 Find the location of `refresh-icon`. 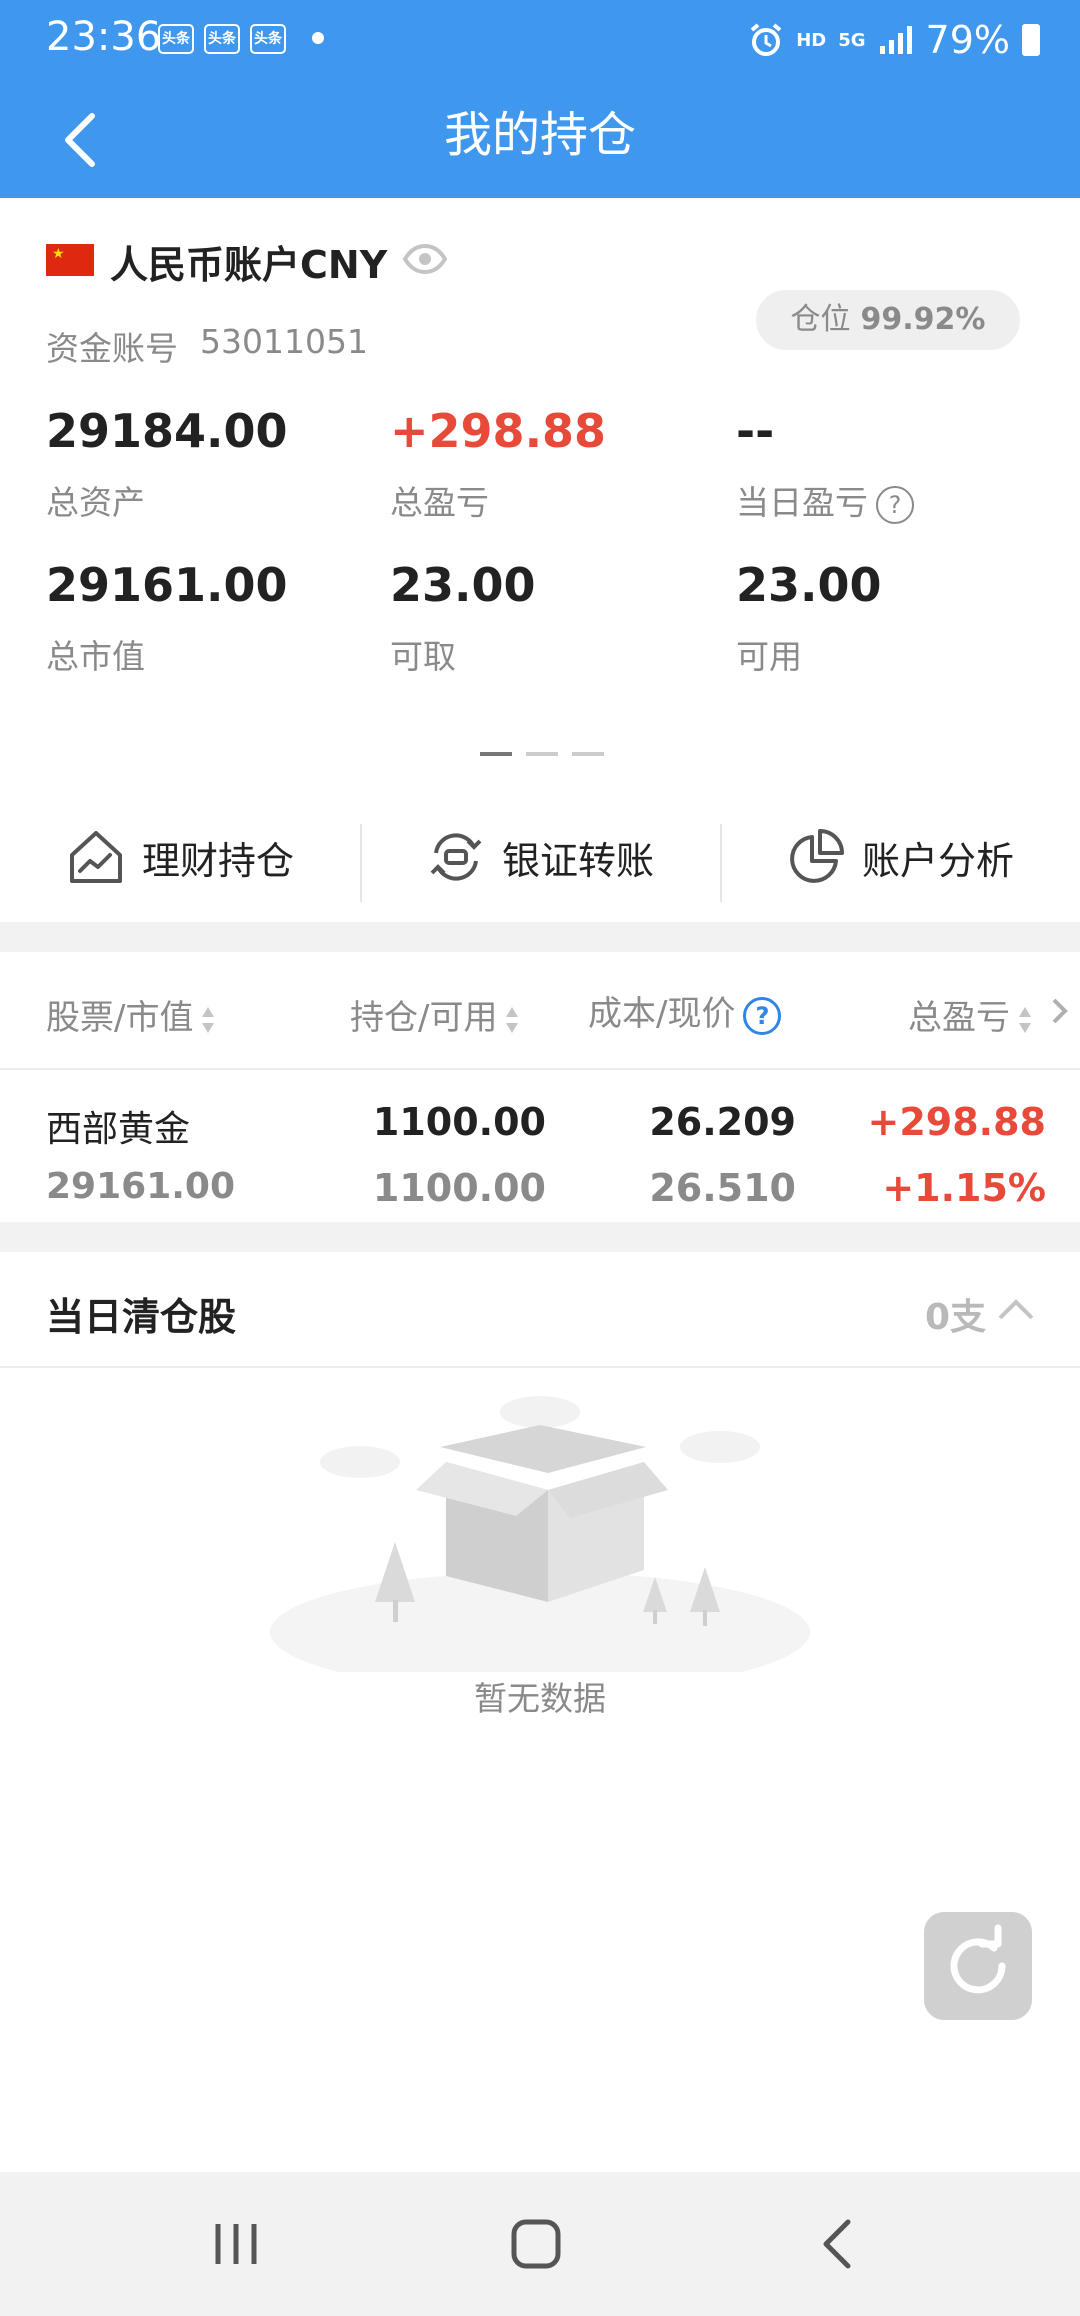

refresh-icon is located at coordinates (978, 1959).